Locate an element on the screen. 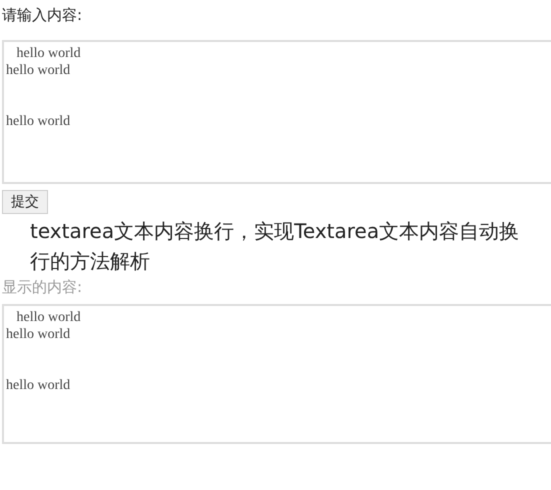 The width and height of the screenshot is (551, 490). input-label: 请输入内容: is located at coordinates (43, 16).